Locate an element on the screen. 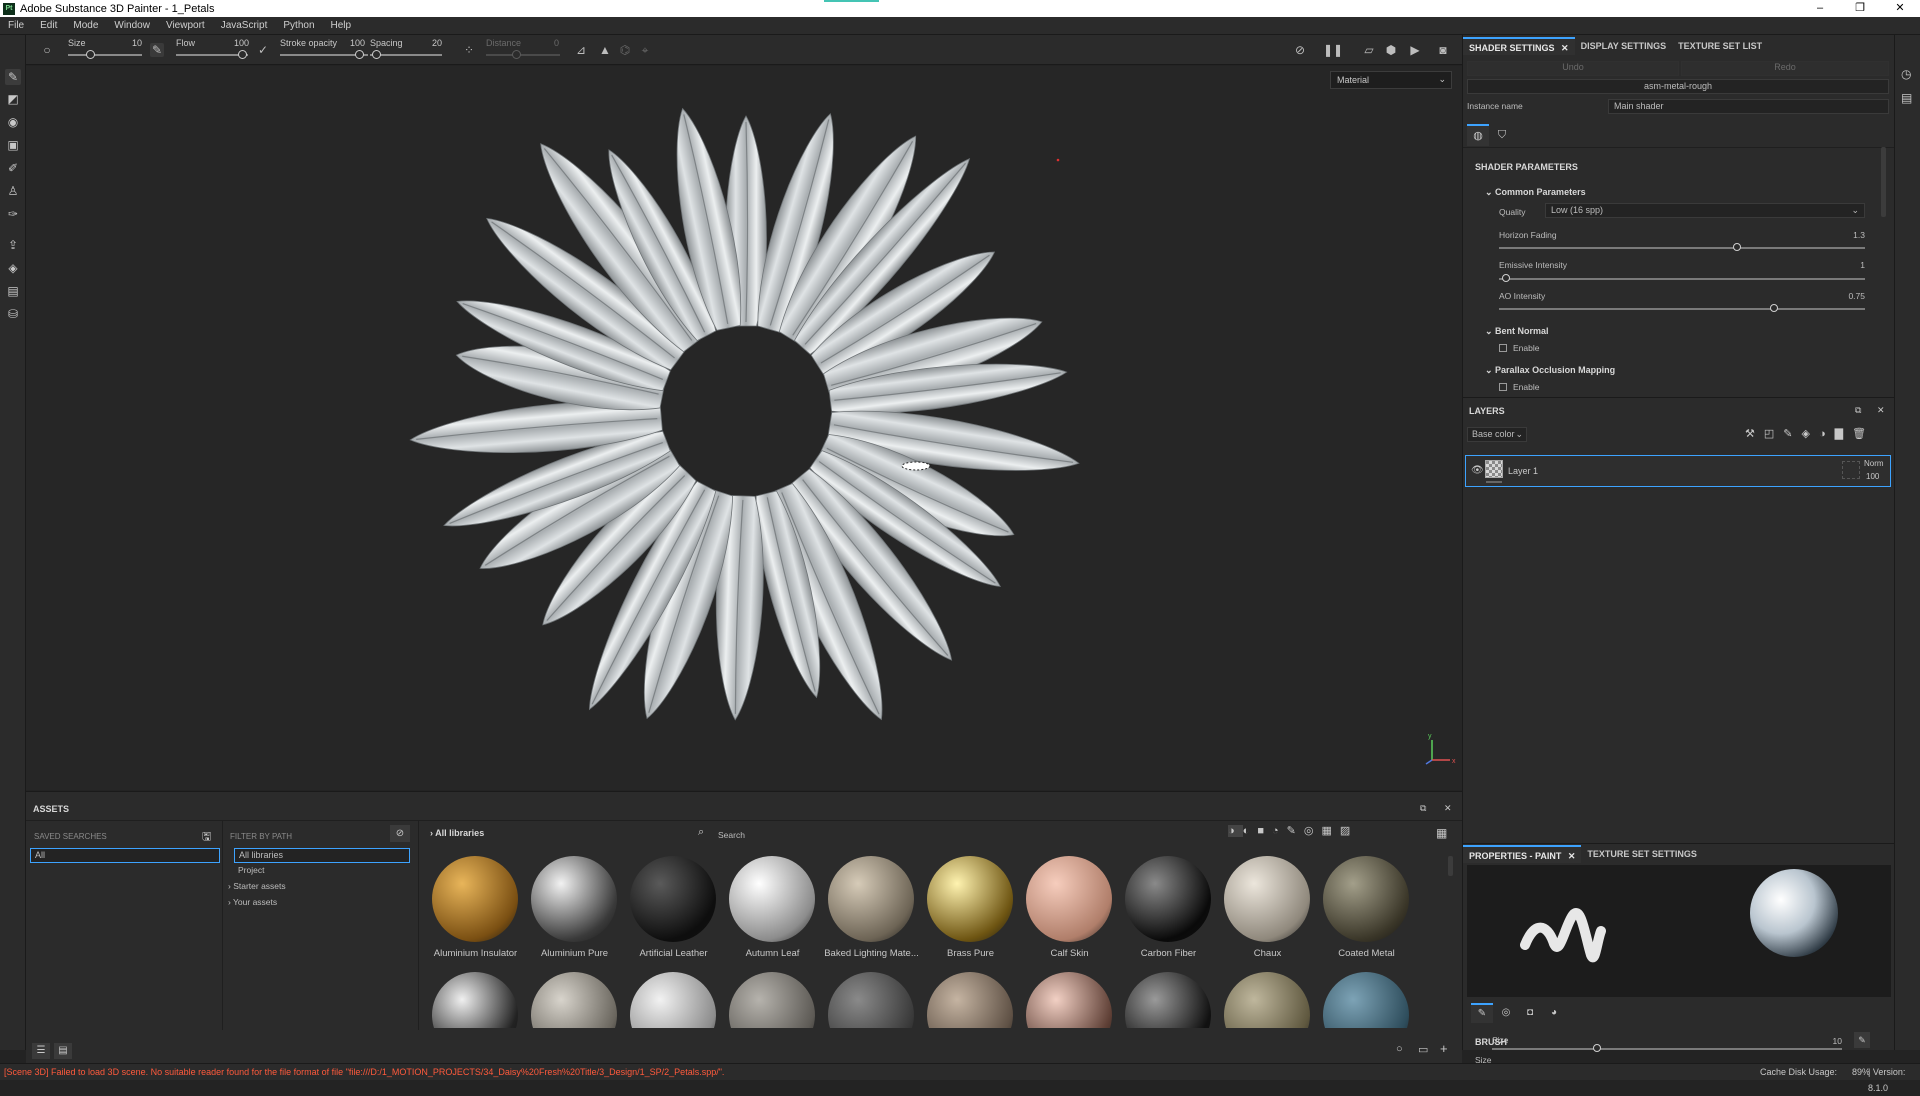 The height and width of the screenshot is (1096, 1920). emissive-intensity-slider is located at coordinates (1682, 279).